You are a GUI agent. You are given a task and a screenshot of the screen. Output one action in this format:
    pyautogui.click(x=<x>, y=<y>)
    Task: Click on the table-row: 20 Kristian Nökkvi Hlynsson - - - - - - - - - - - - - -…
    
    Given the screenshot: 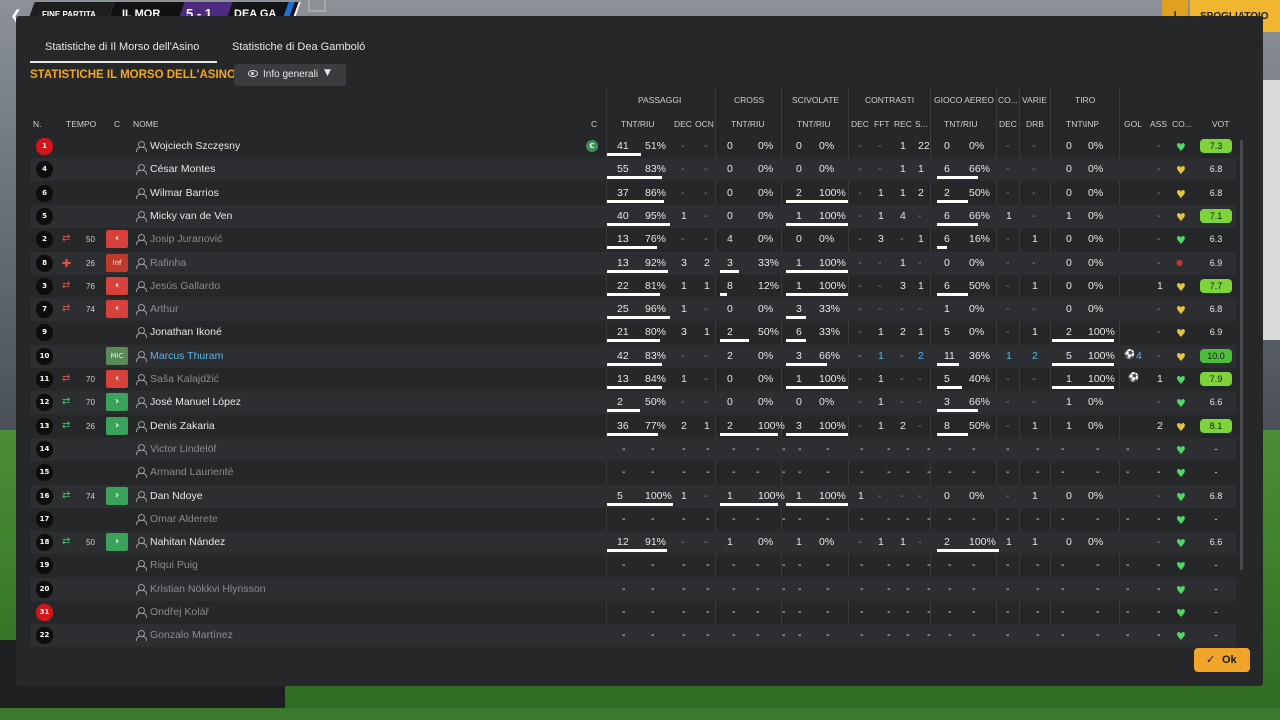 What is the action you would take?
    pyautogui.click(x=633, y=589)
    